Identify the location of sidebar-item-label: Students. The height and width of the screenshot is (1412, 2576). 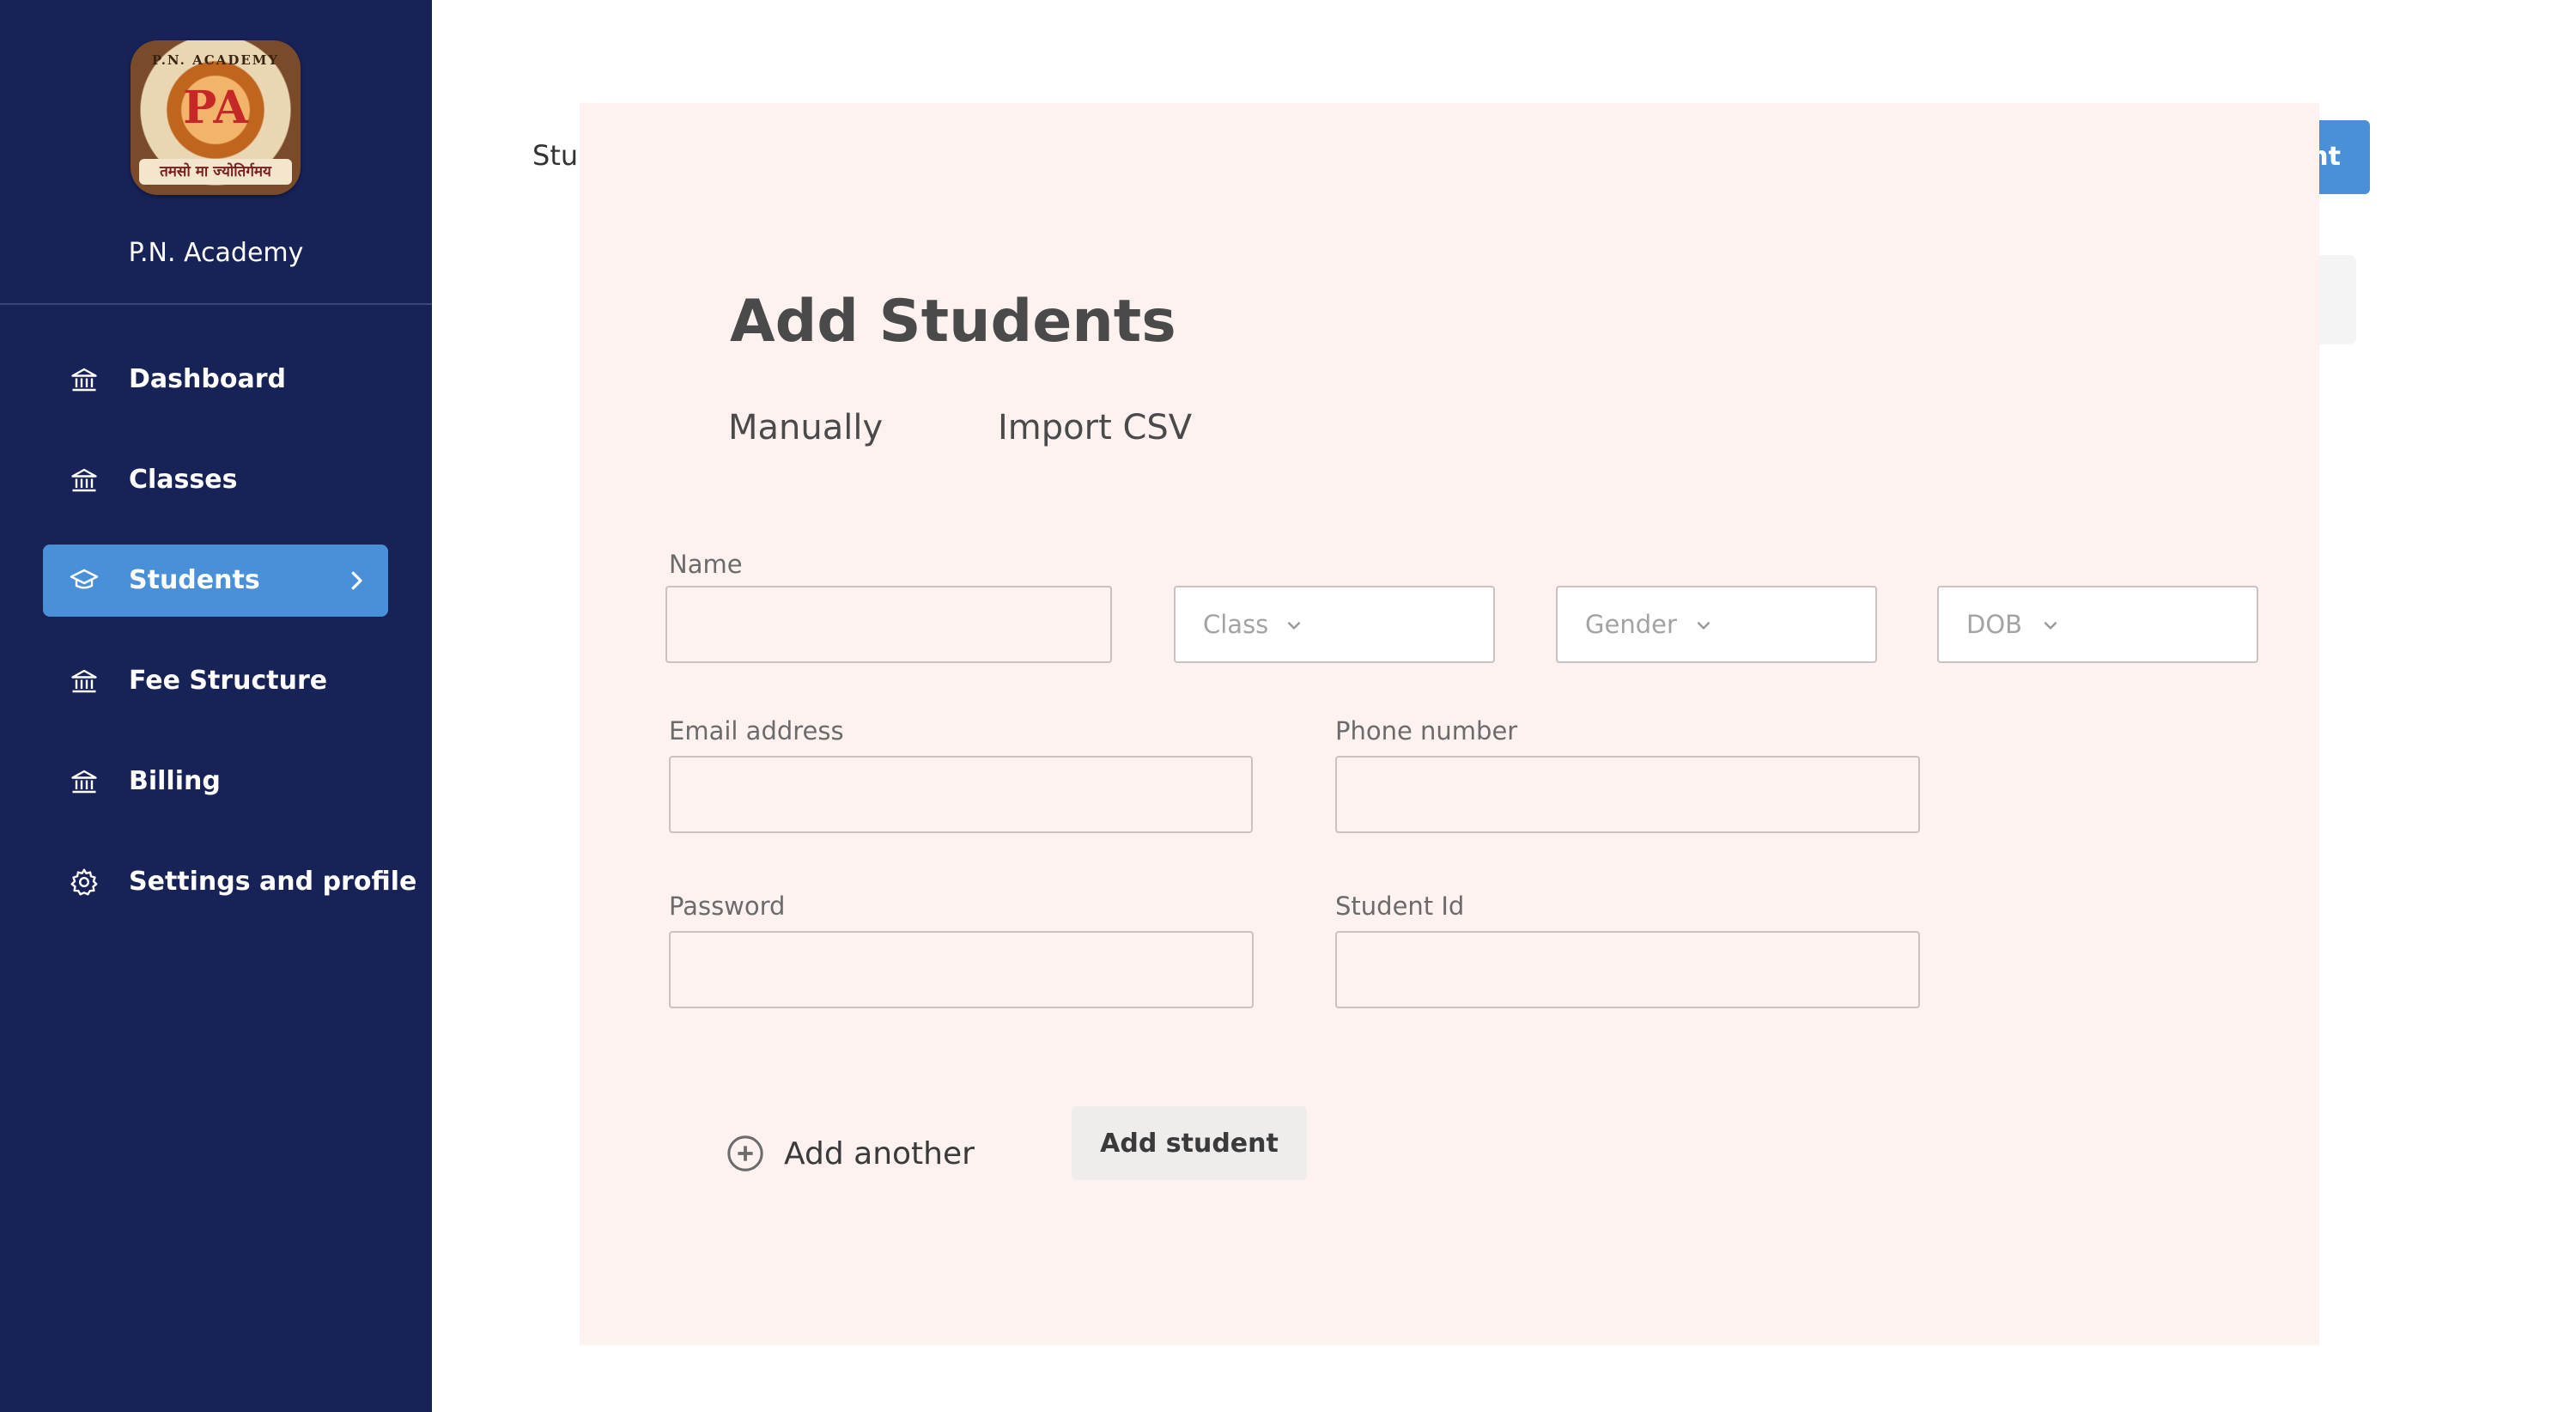
(194, 580).